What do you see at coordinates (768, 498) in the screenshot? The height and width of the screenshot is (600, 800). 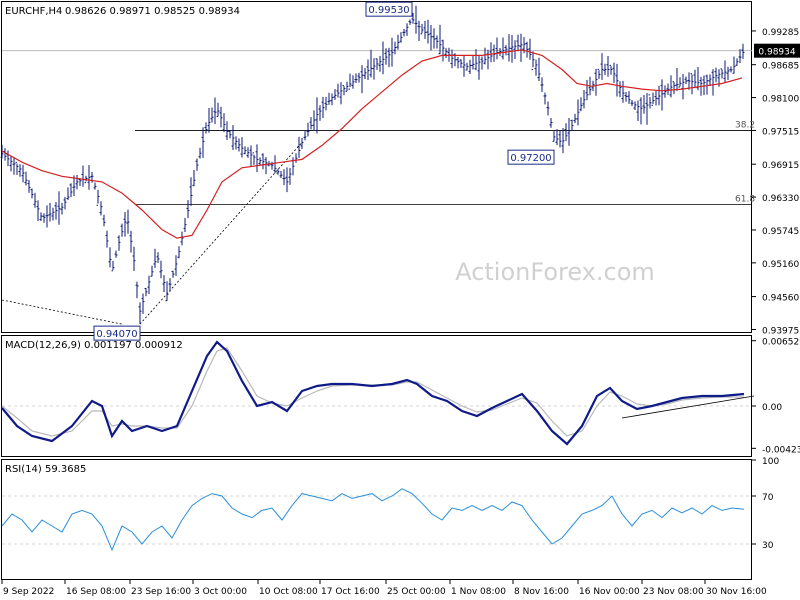 I see `rsi-ytick-label: 70` at bounding box center [768, 498].